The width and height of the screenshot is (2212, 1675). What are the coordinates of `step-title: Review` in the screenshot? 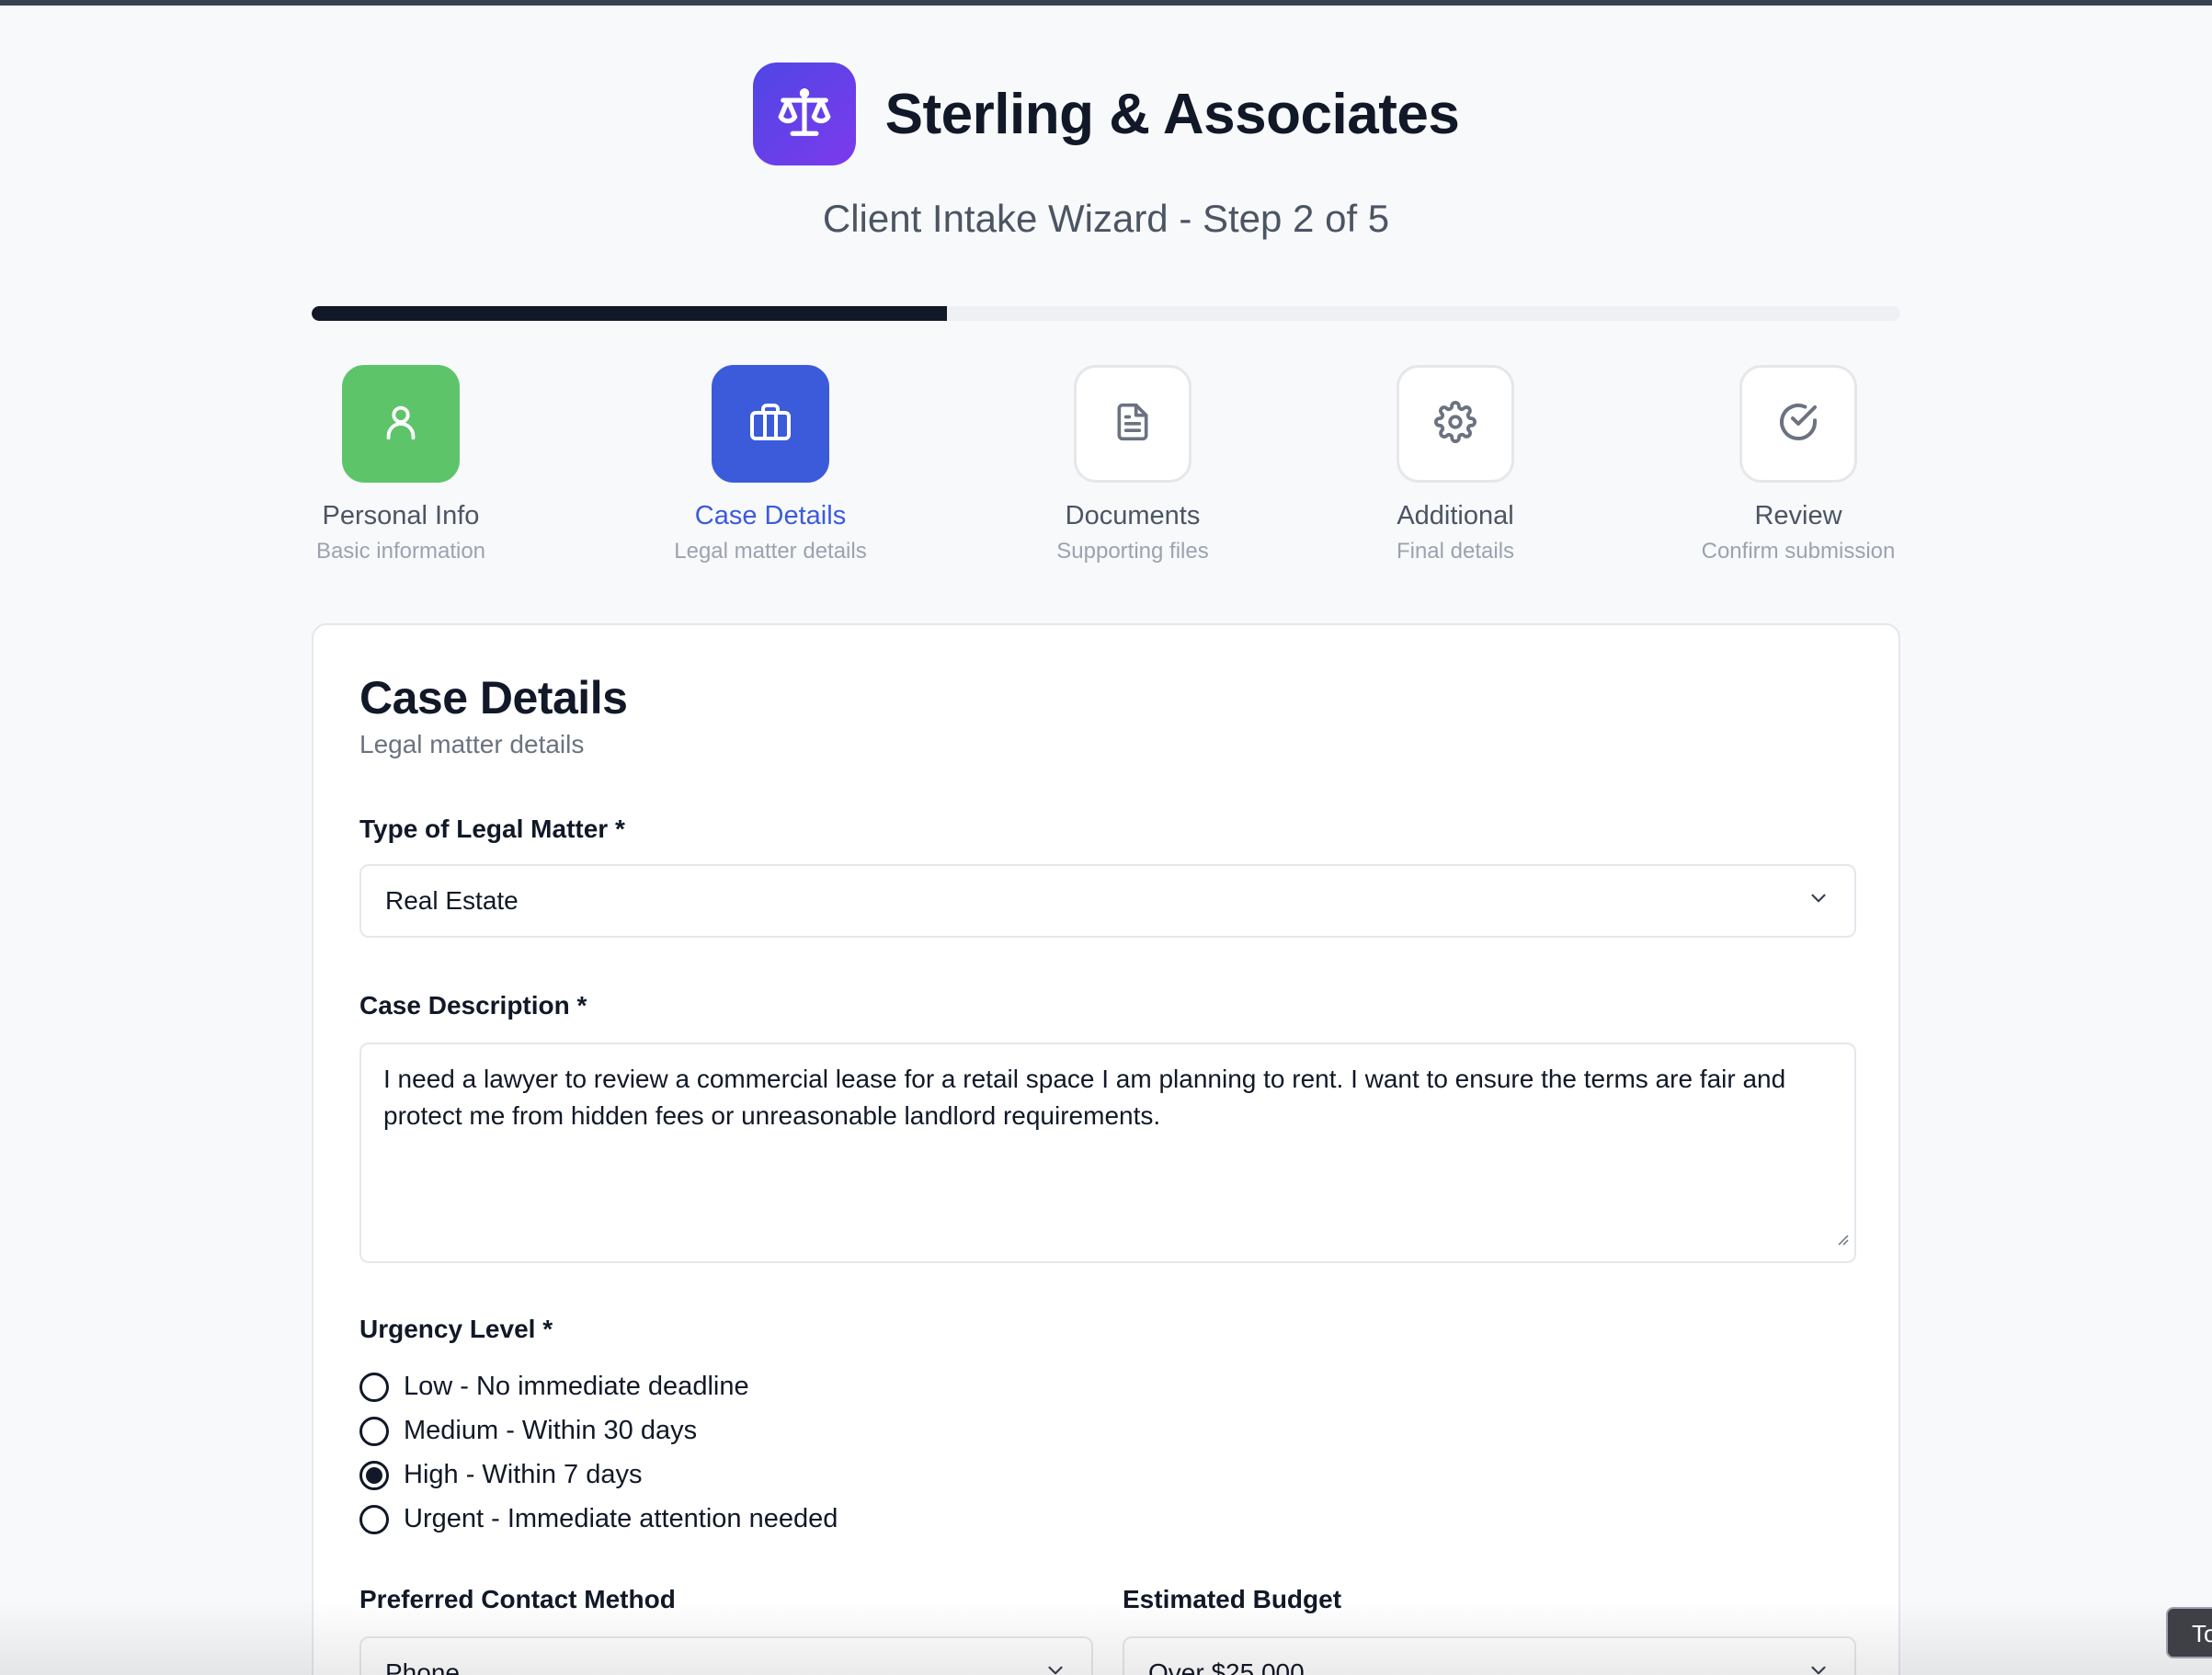 It's located at (1798, 515).